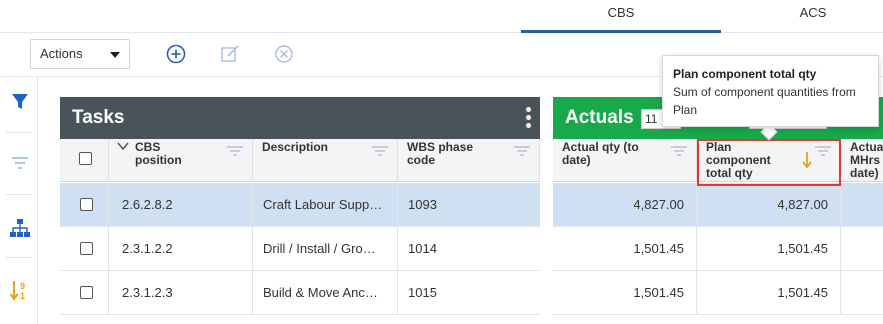 The height and width of the screenshot is (324, 883). I want to click on tab-cbs: CBS, so click(621, 16).